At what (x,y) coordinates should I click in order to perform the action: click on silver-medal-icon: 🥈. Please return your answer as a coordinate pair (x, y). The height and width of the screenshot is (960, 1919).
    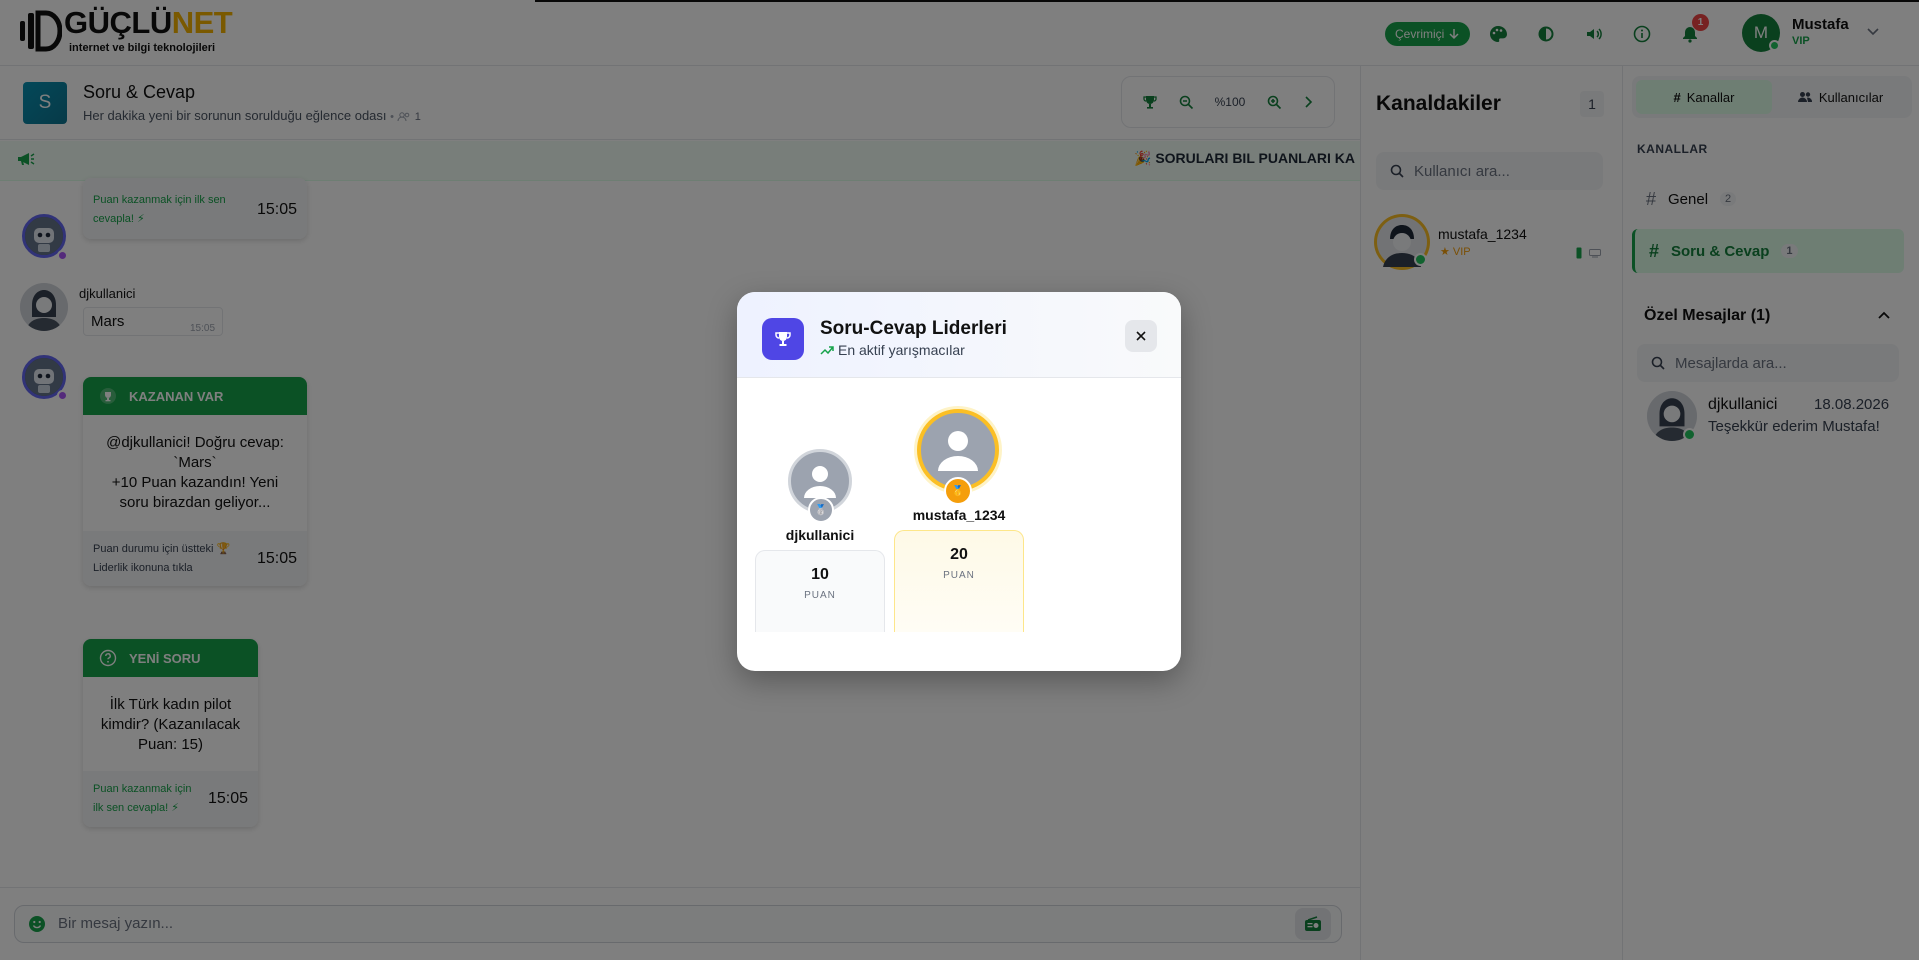
    Looking at the image, I should click on (821, 510).